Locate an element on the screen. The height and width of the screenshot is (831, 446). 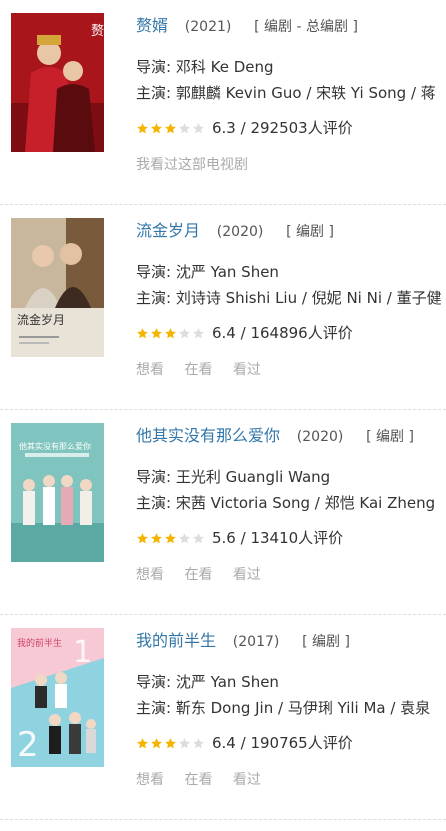
role: [ 编剧 - 总编剧 ] is located at coordinates (306, 27).